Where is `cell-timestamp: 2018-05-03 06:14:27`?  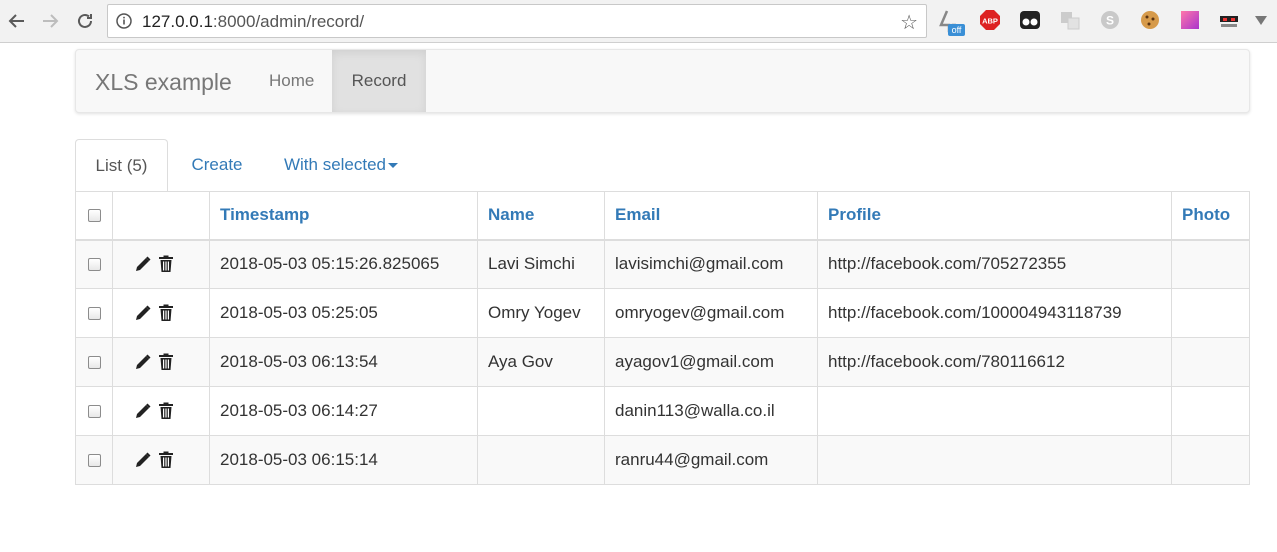 cell-timestamp: 2018-05-03 06:14:27 is located at coordinates (343, 411).